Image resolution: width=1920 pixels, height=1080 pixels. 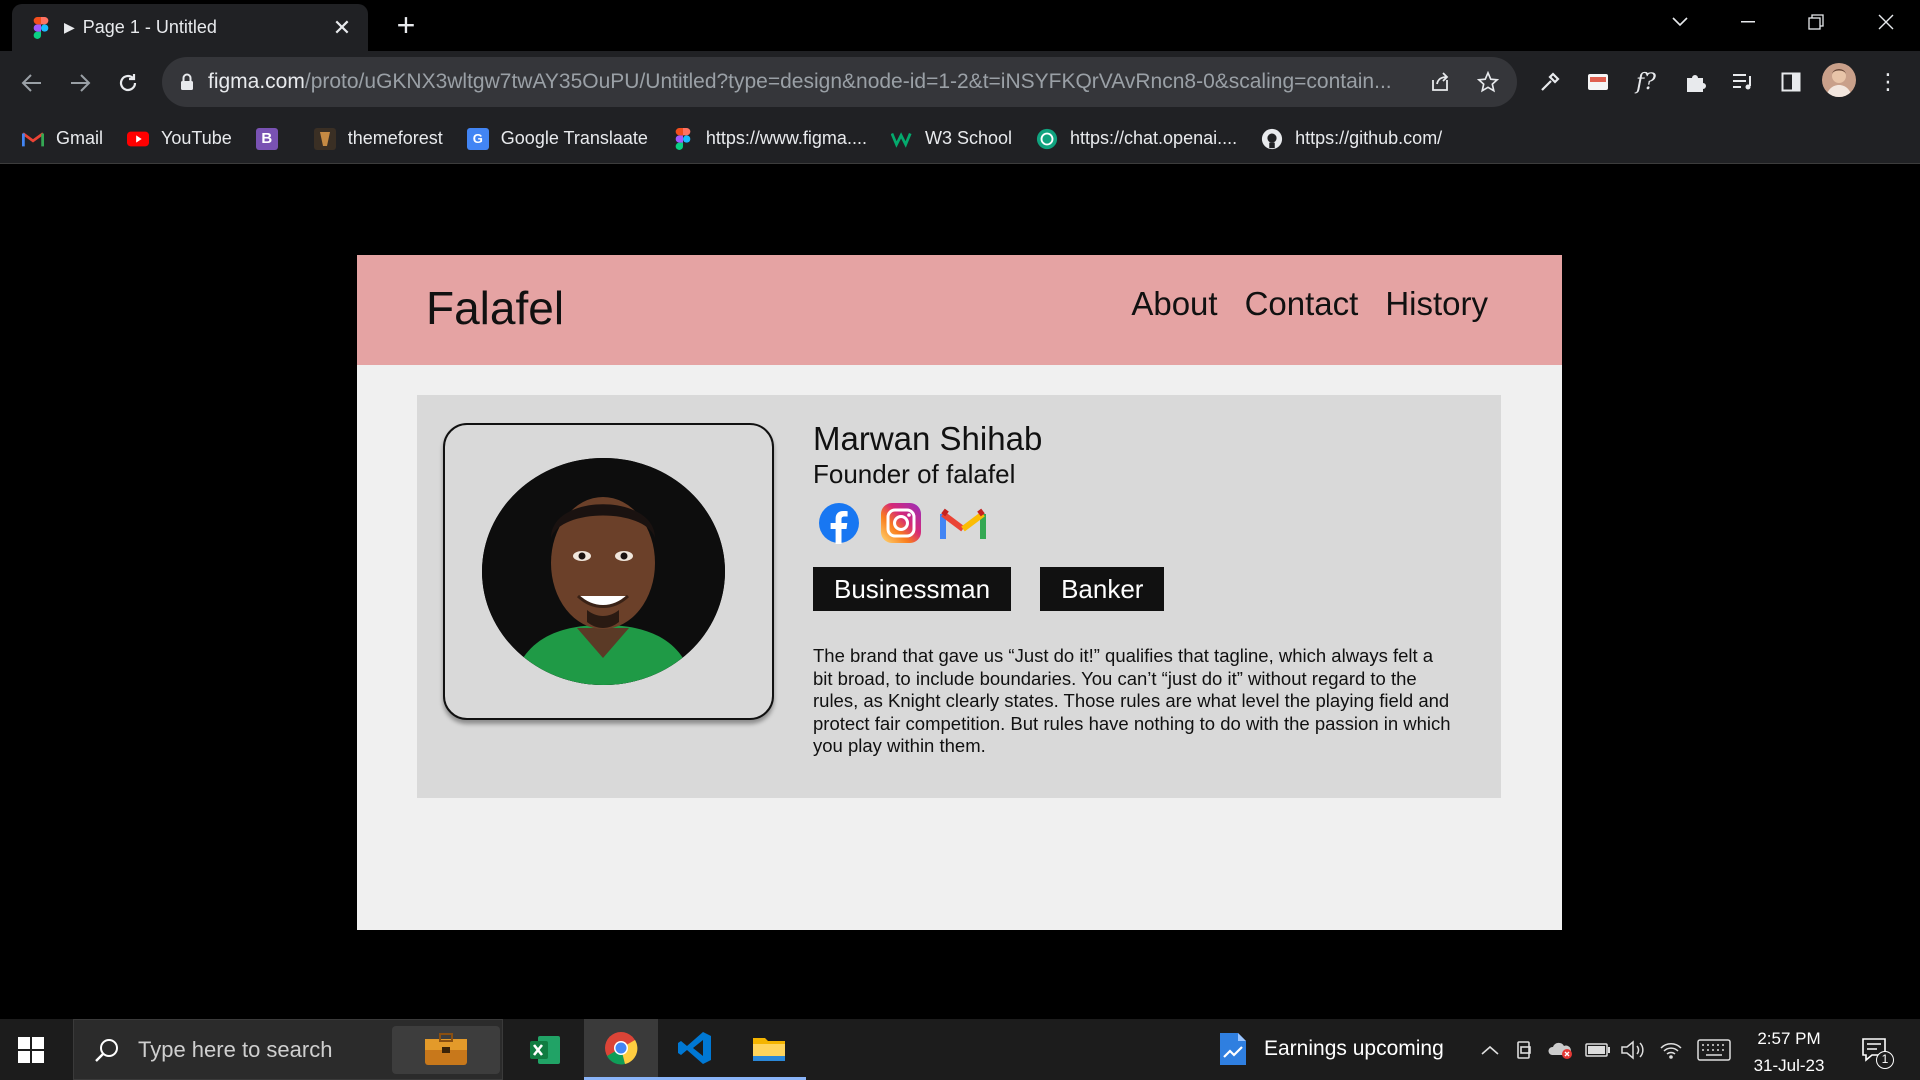 What do you see at coordinates (1816, 22) in the screenshot?
I see `restore-button` at bounding box center [1816, 22].